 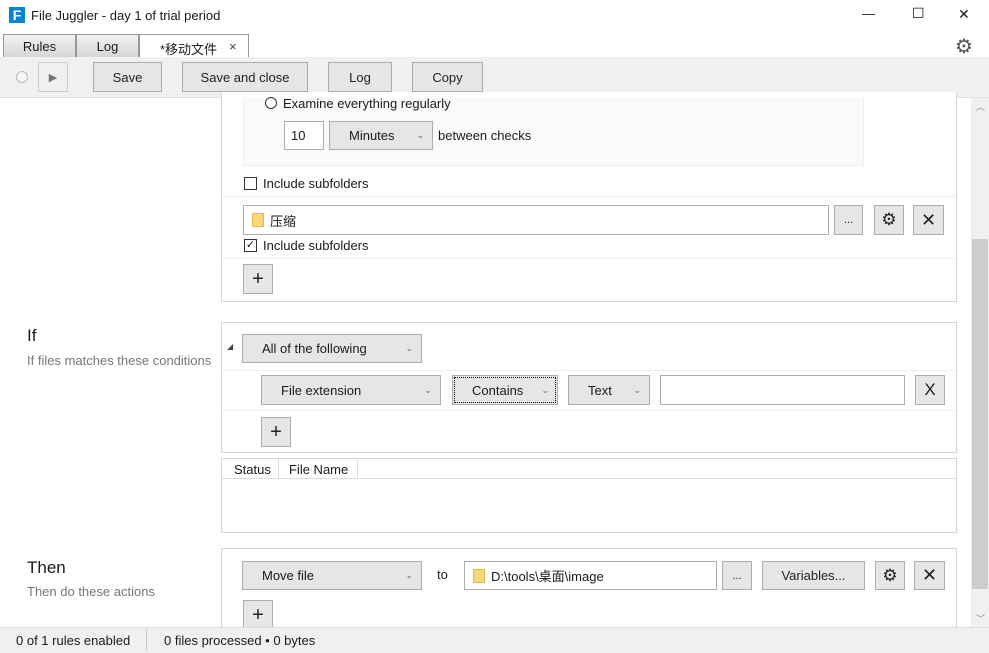 I want to click on add-folder-button: +, so click(x=258, y=279).